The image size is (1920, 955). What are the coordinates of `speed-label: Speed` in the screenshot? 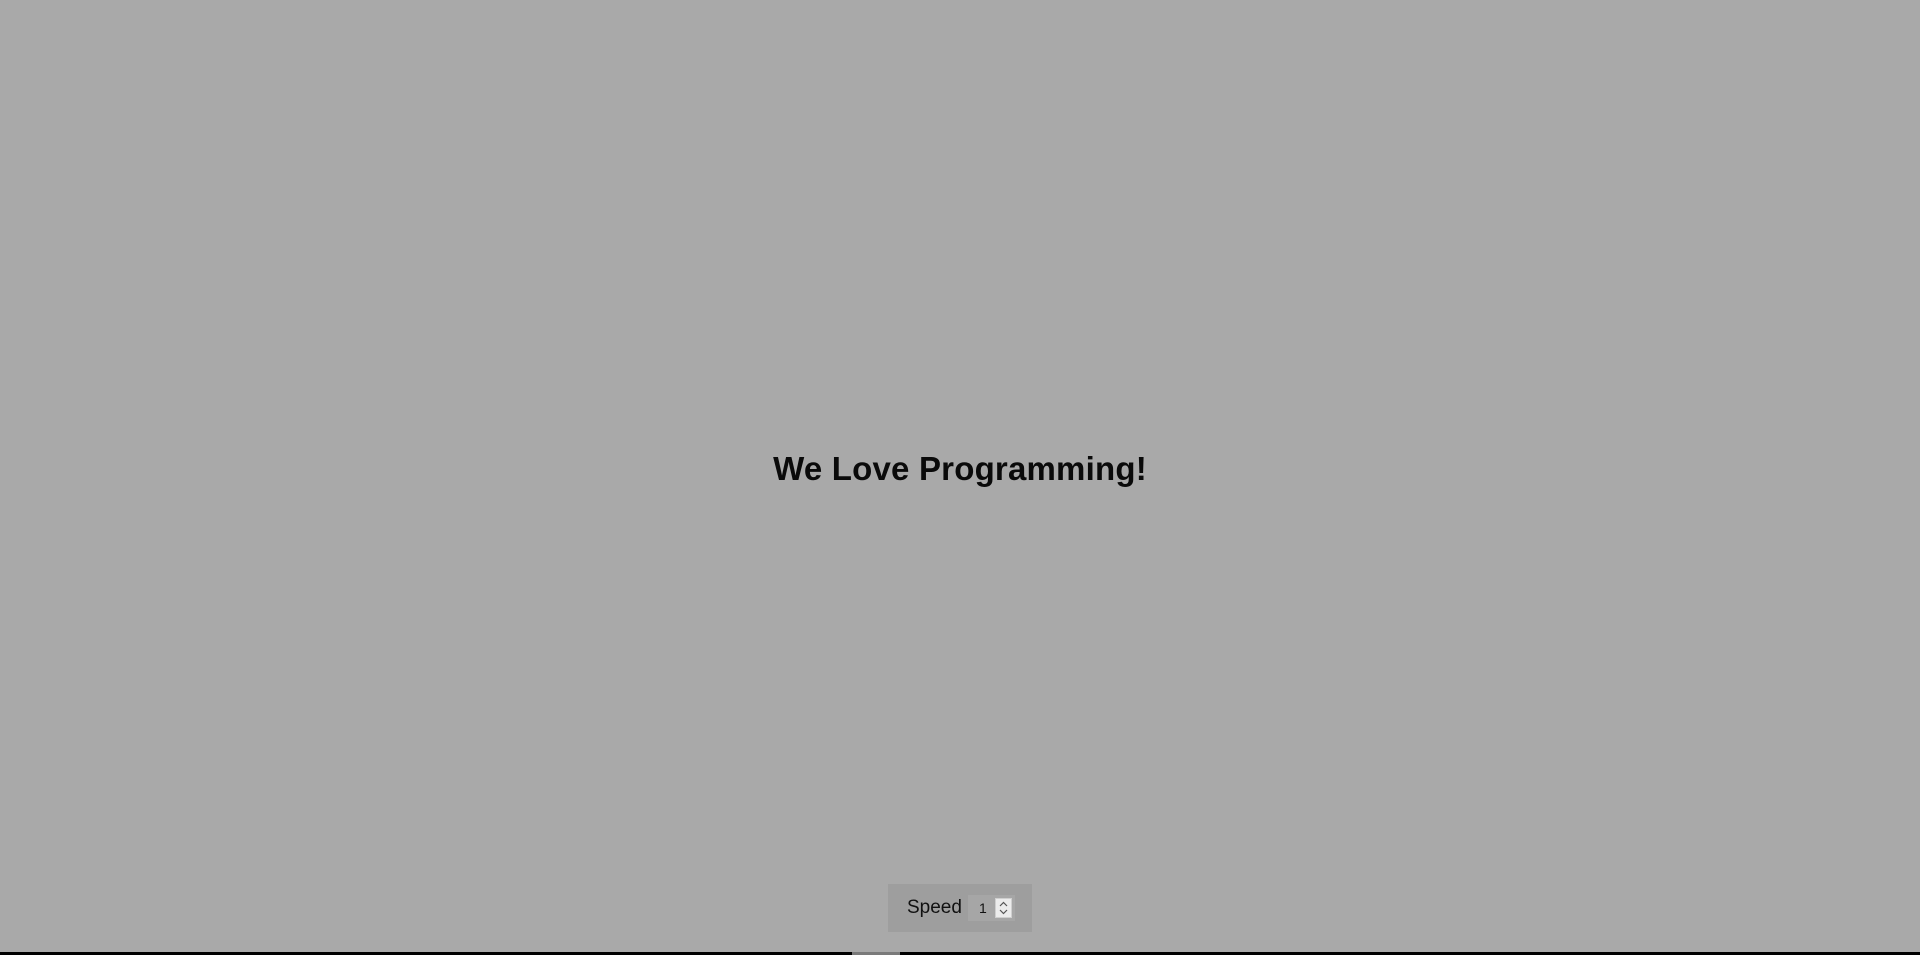 It's located at (934, 907).